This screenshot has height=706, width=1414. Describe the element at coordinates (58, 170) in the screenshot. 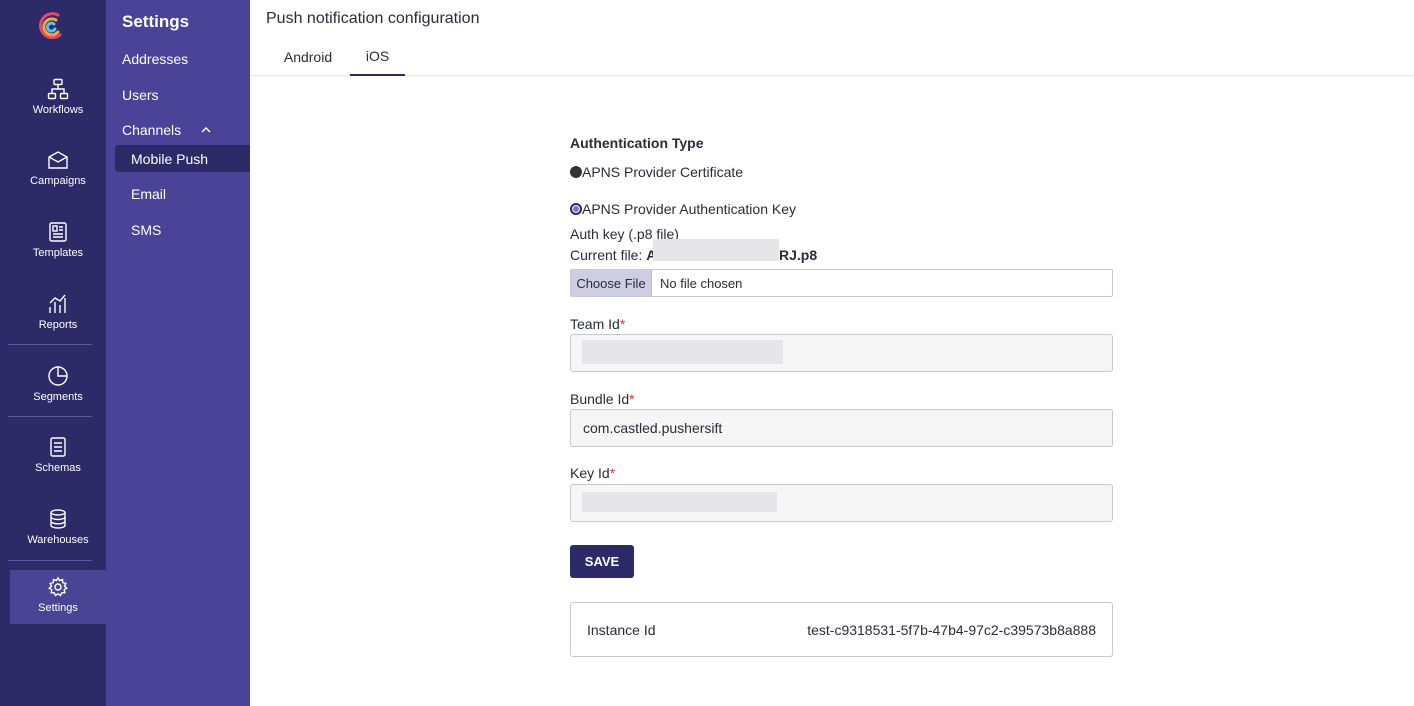

I see `rail-item-campaigns: Campaigns` at that location.